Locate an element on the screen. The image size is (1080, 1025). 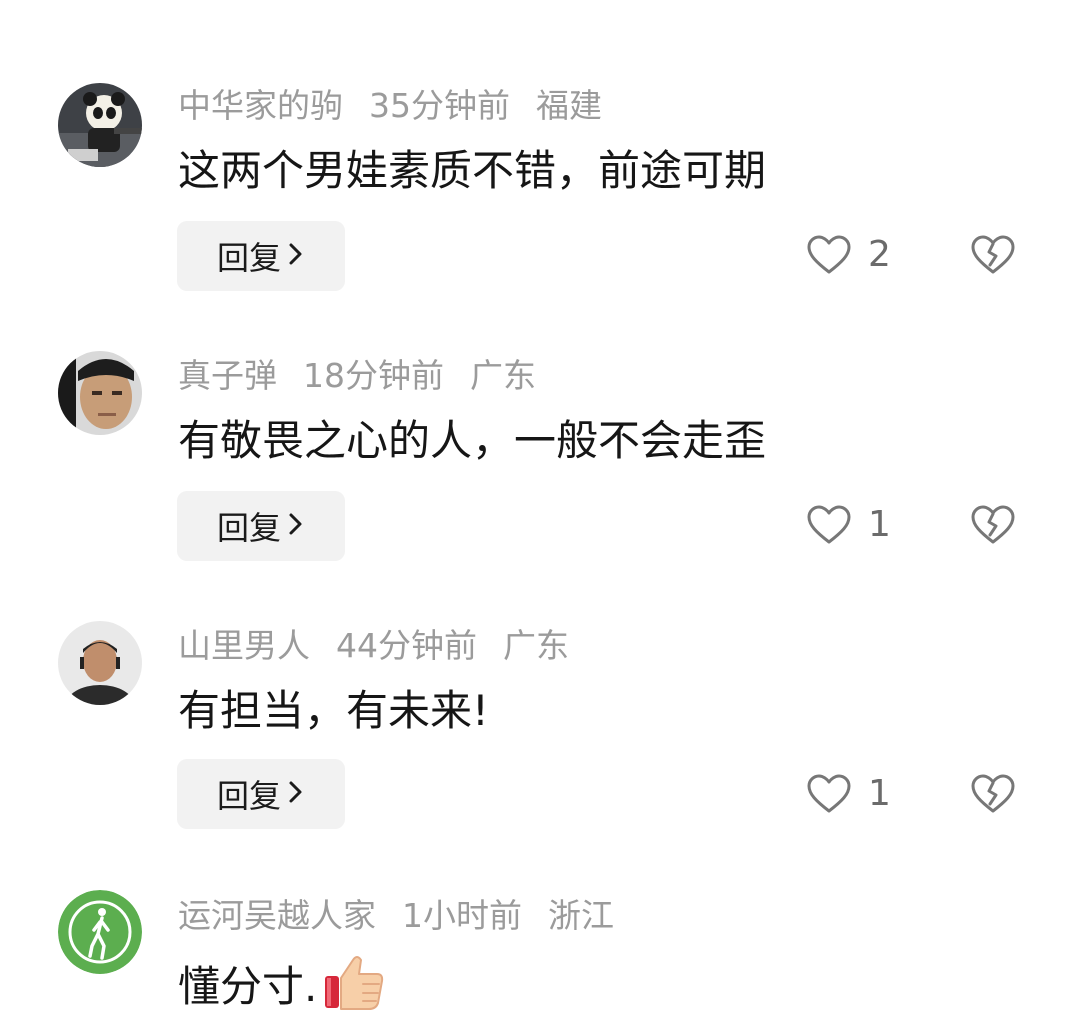
panda-avatar-icon is located at coordinates (100, 125).